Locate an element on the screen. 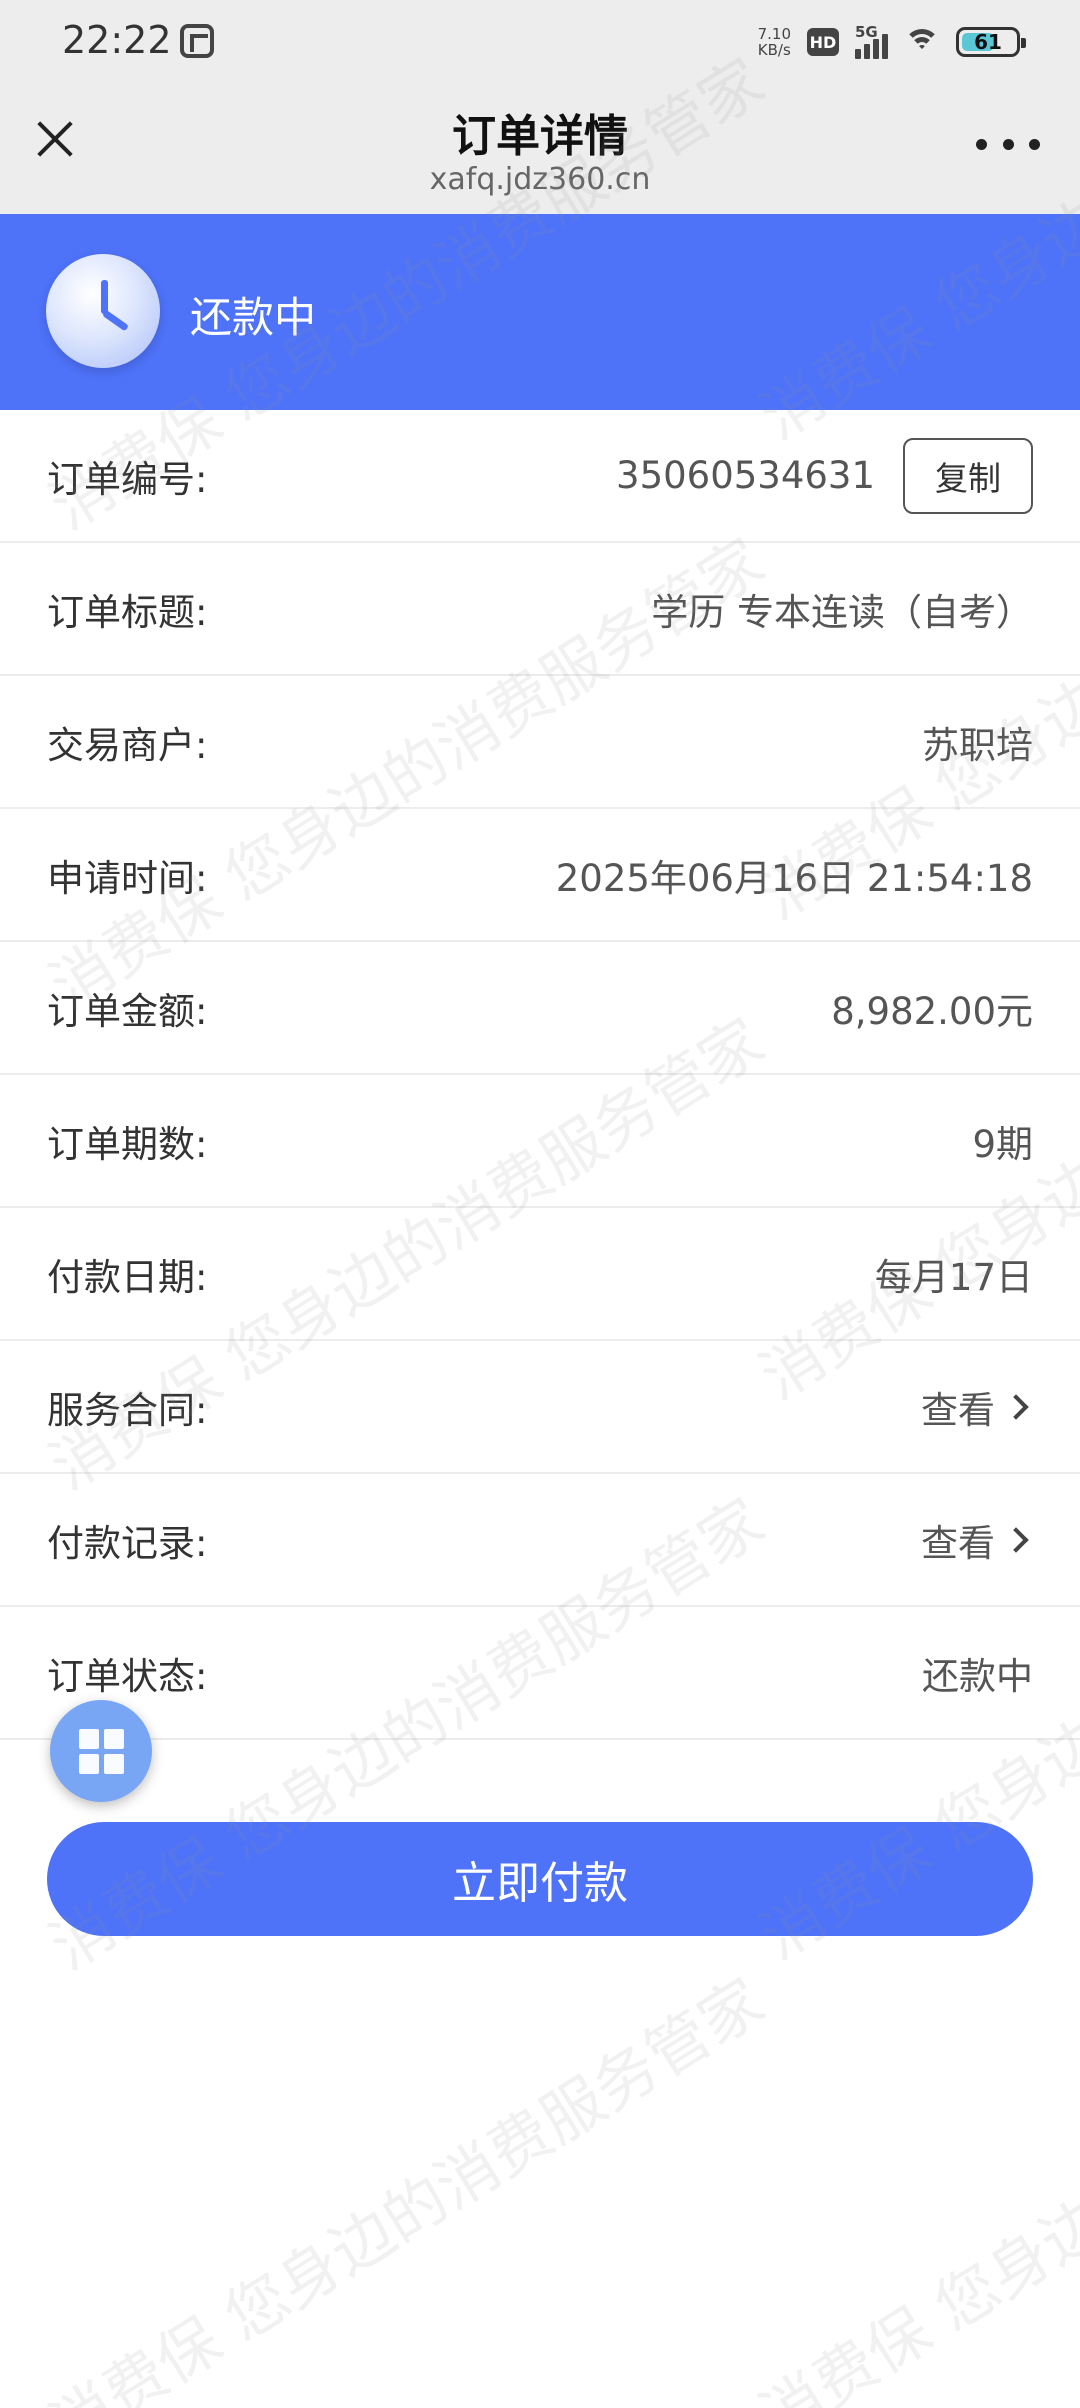  row-order-title: 订单标题: 学历 专本连读（自考） is located at coordinates (540, 609).